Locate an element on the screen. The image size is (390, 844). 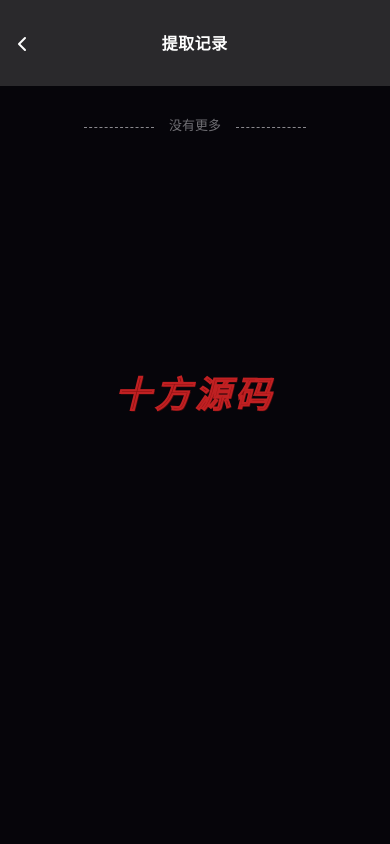
no-more-text: 没有更多 is located at coordinates (194, 126).